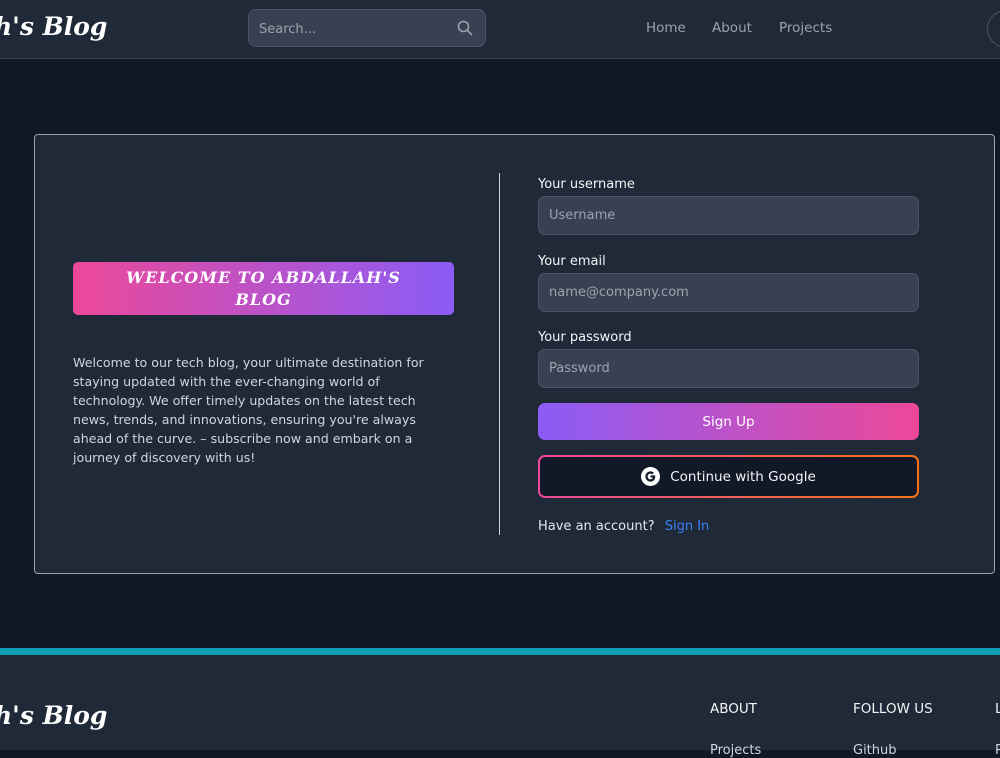 The width and height of the screenshot is (1000, 758). What do you see at coordinates (666, 28) in the screenshot?
I see `nav-home-link: Home` at bounding box center [666, 28].